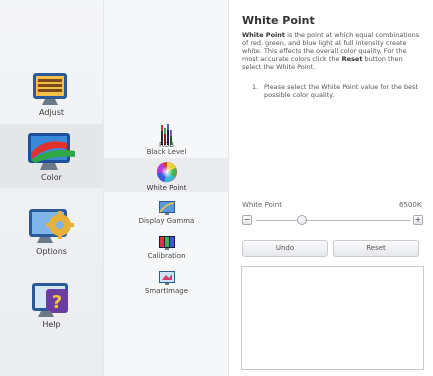  What do you see at coordinates (333, 220) in the screenshot?
I see `white-point-slider-track` at bounding box center [333, 220].